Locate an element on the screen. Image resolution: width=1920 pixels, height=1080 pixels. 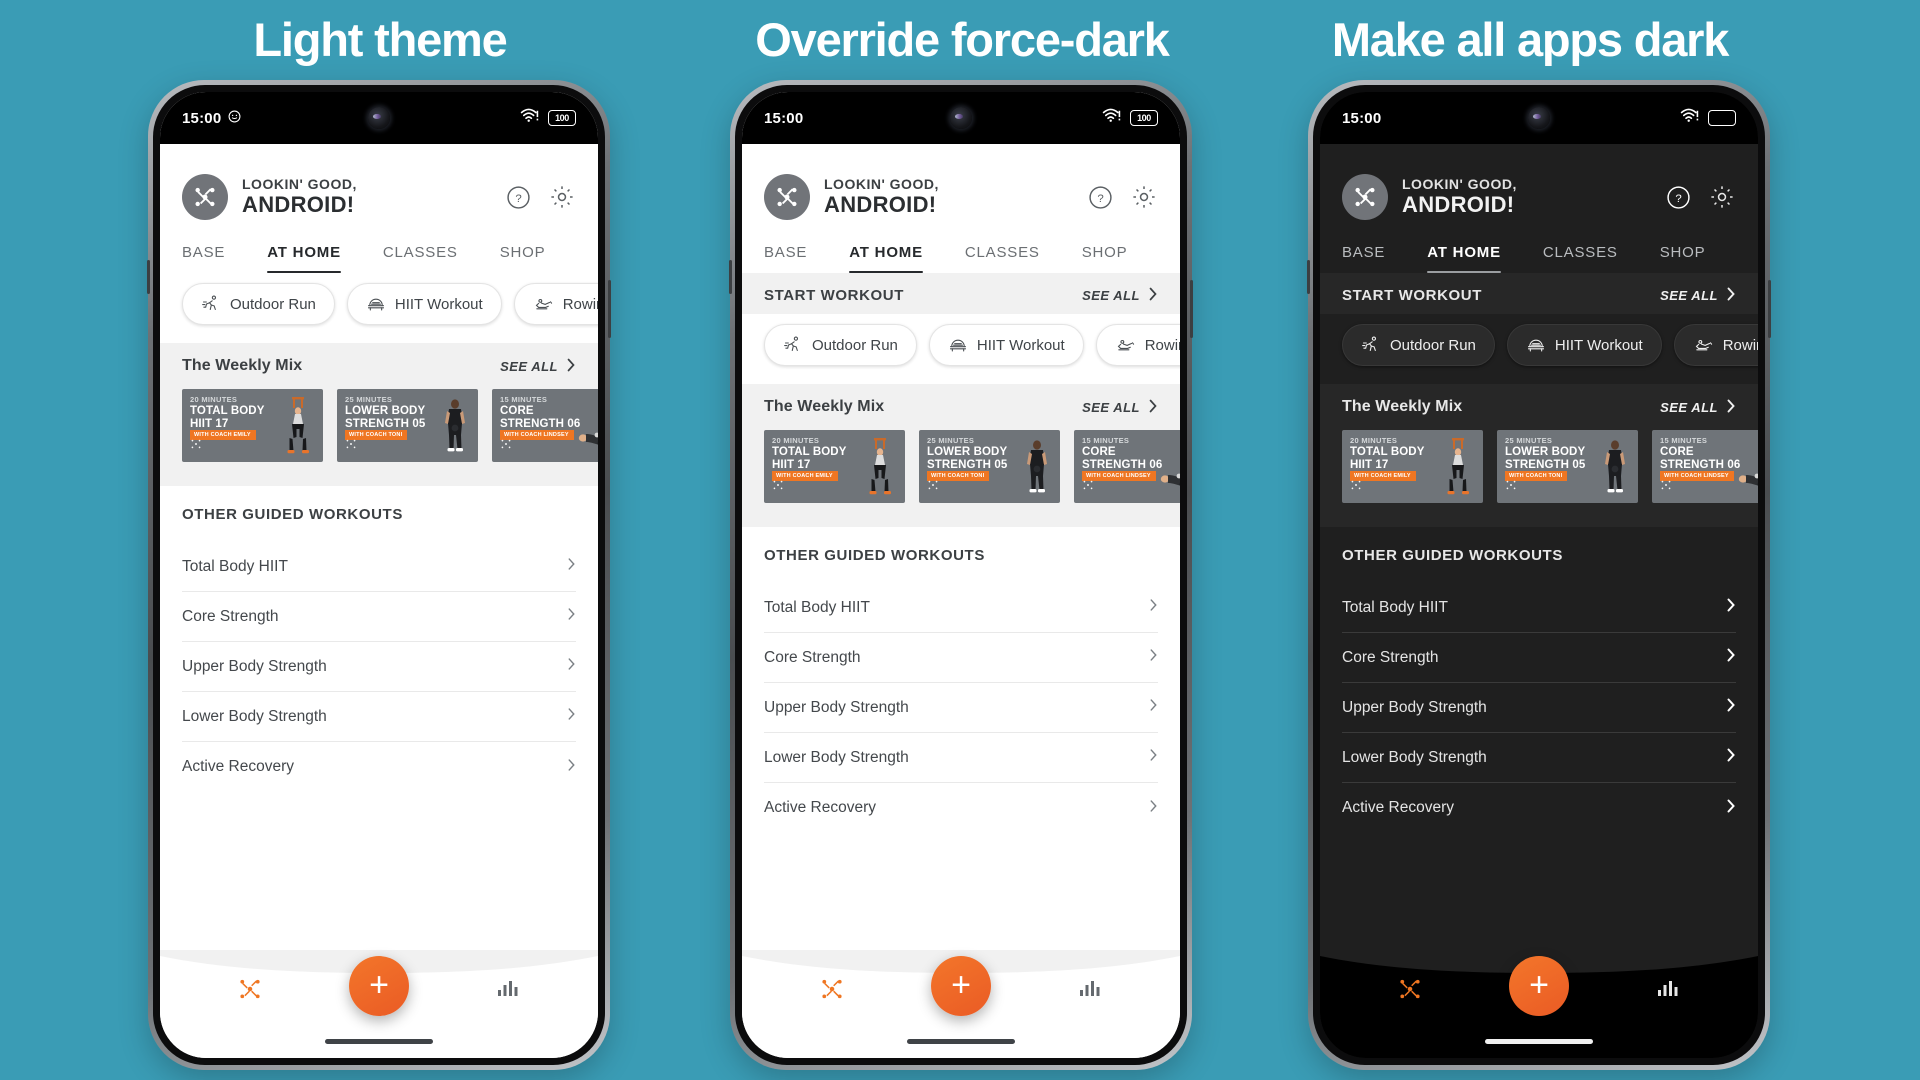
greeting-line-1: LOOKIN' GOOD, is located at coordinates (299, 183).